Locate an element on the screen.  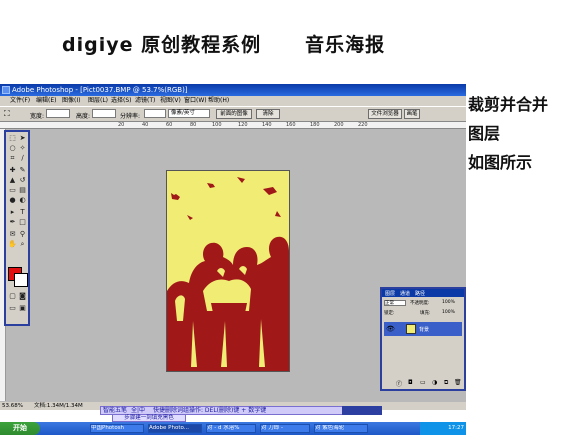
layer-style-icon: ⓕ is located at coordinates (399, 383).